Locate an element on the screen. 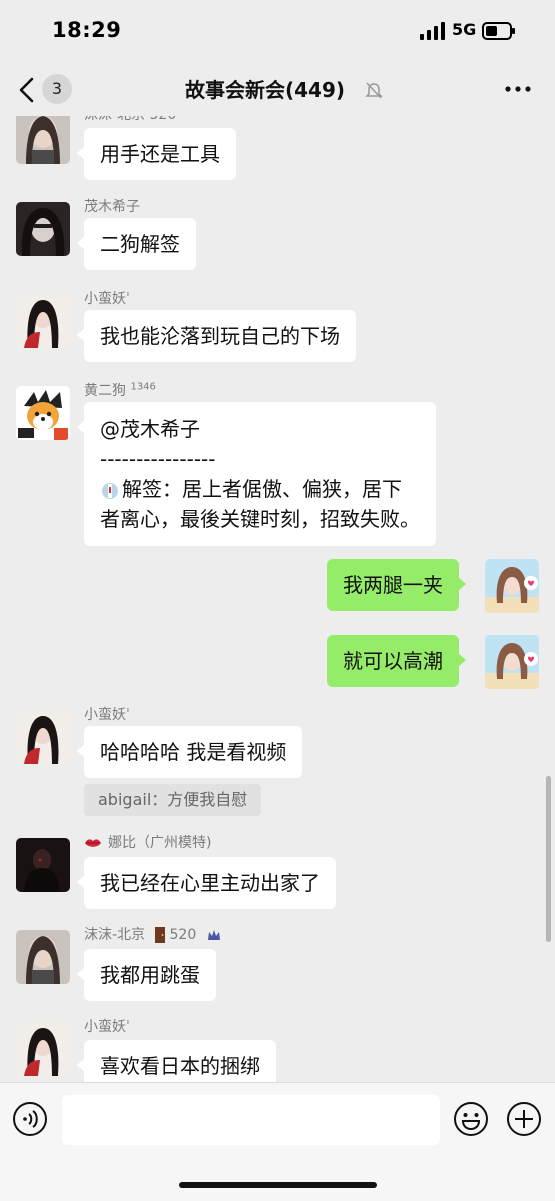 The width and height of the screenshot is (555, 1201). nav-bar: 3 故事会新会(449) is located at coordinates (277, 89).